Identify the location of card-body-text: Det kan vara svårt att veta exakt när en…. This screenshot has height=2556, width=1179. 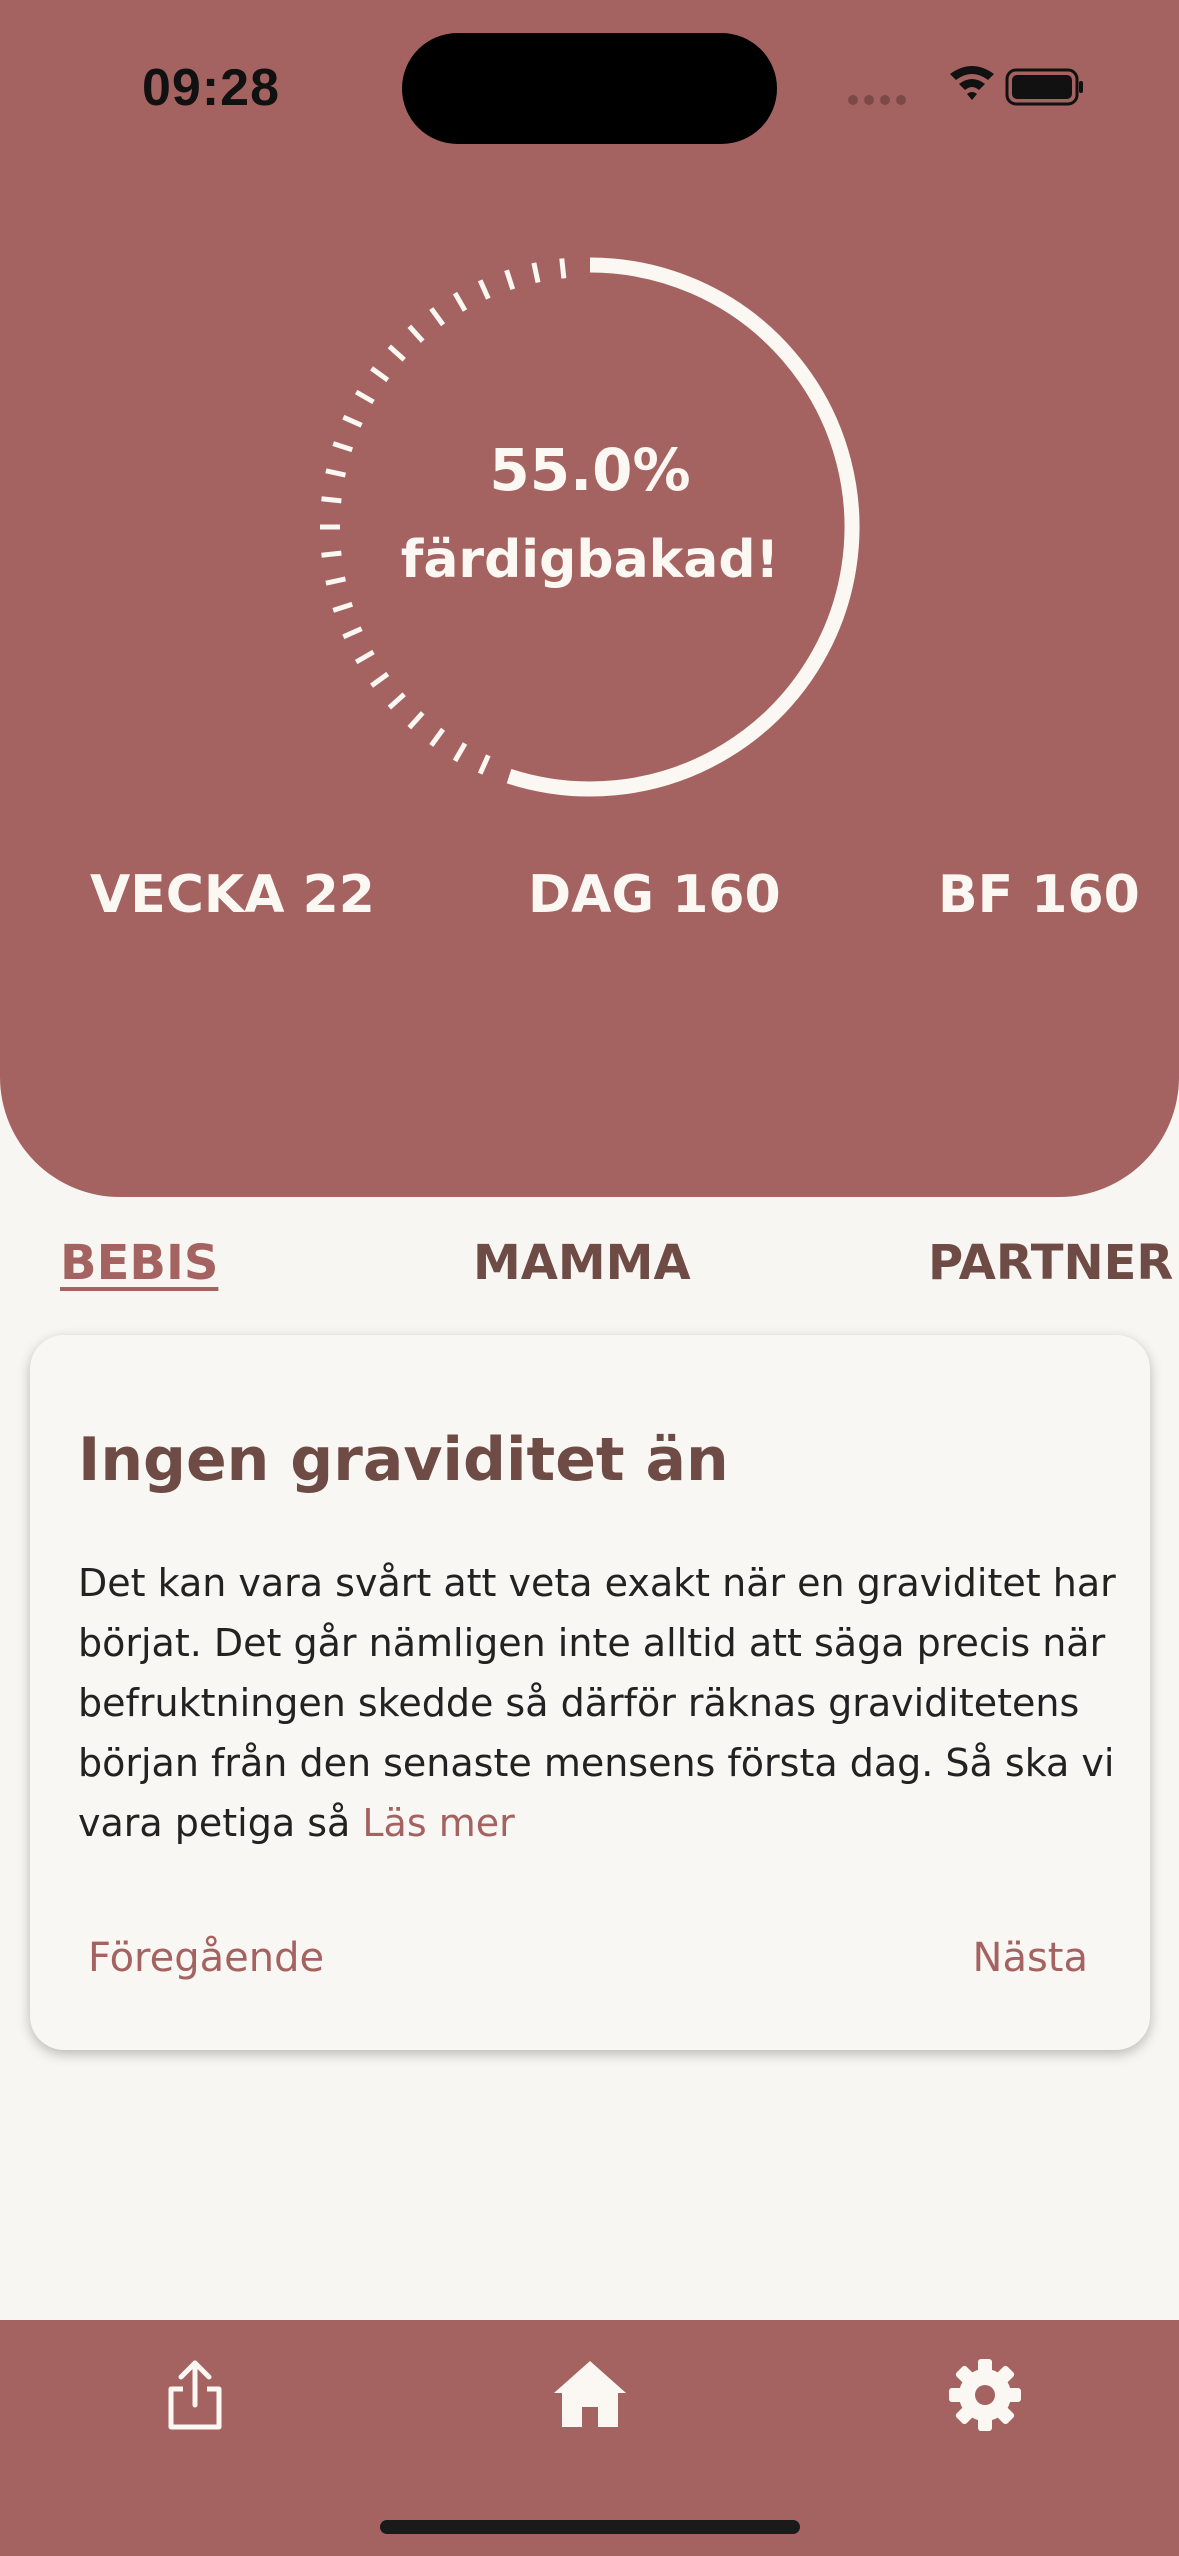
(597, 1703).